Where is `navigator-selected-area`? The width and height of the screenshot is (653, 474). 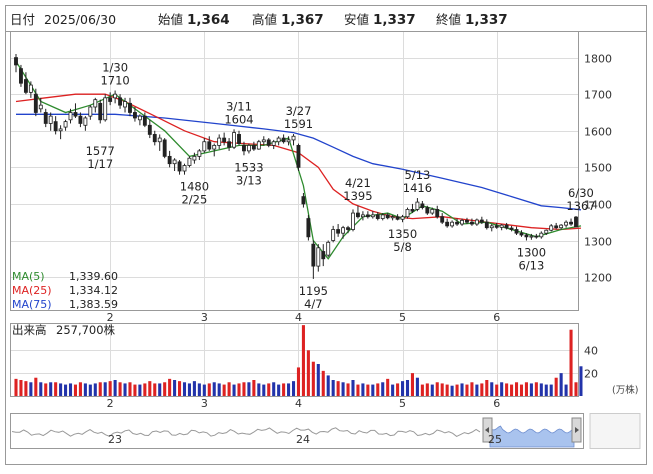 navigator-selected-area is located at coordinates (532, 436).